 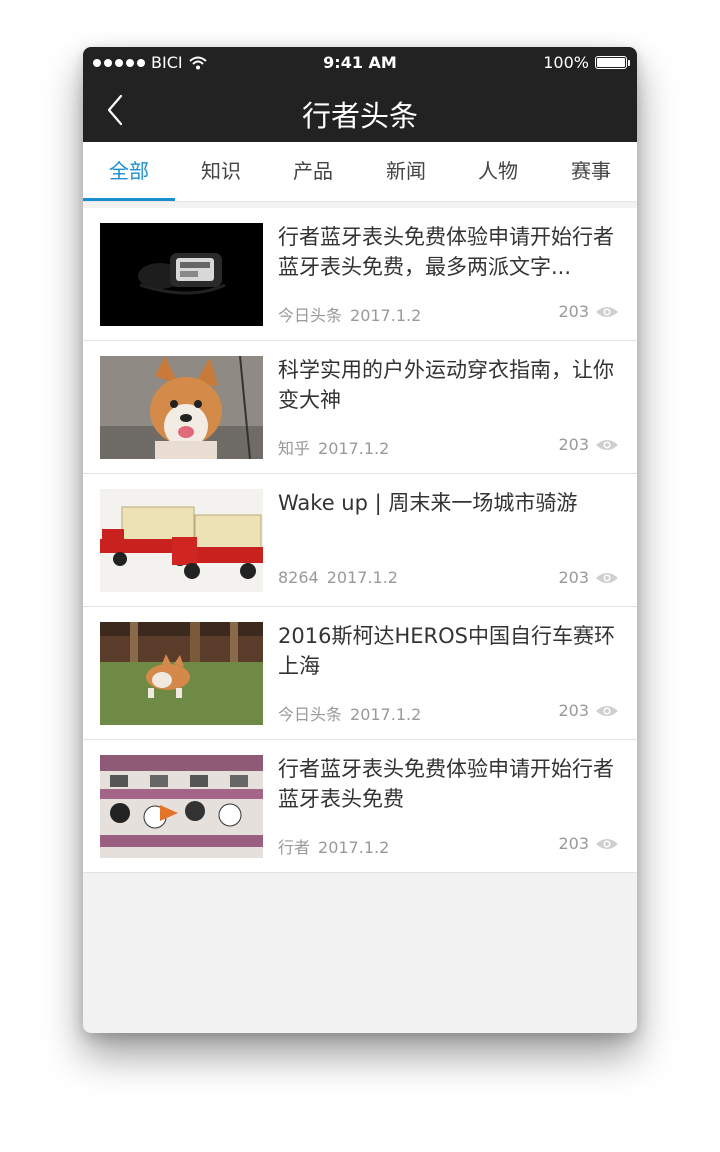 I want to click on toy-trucks-photo, so click(x=181, y=540).